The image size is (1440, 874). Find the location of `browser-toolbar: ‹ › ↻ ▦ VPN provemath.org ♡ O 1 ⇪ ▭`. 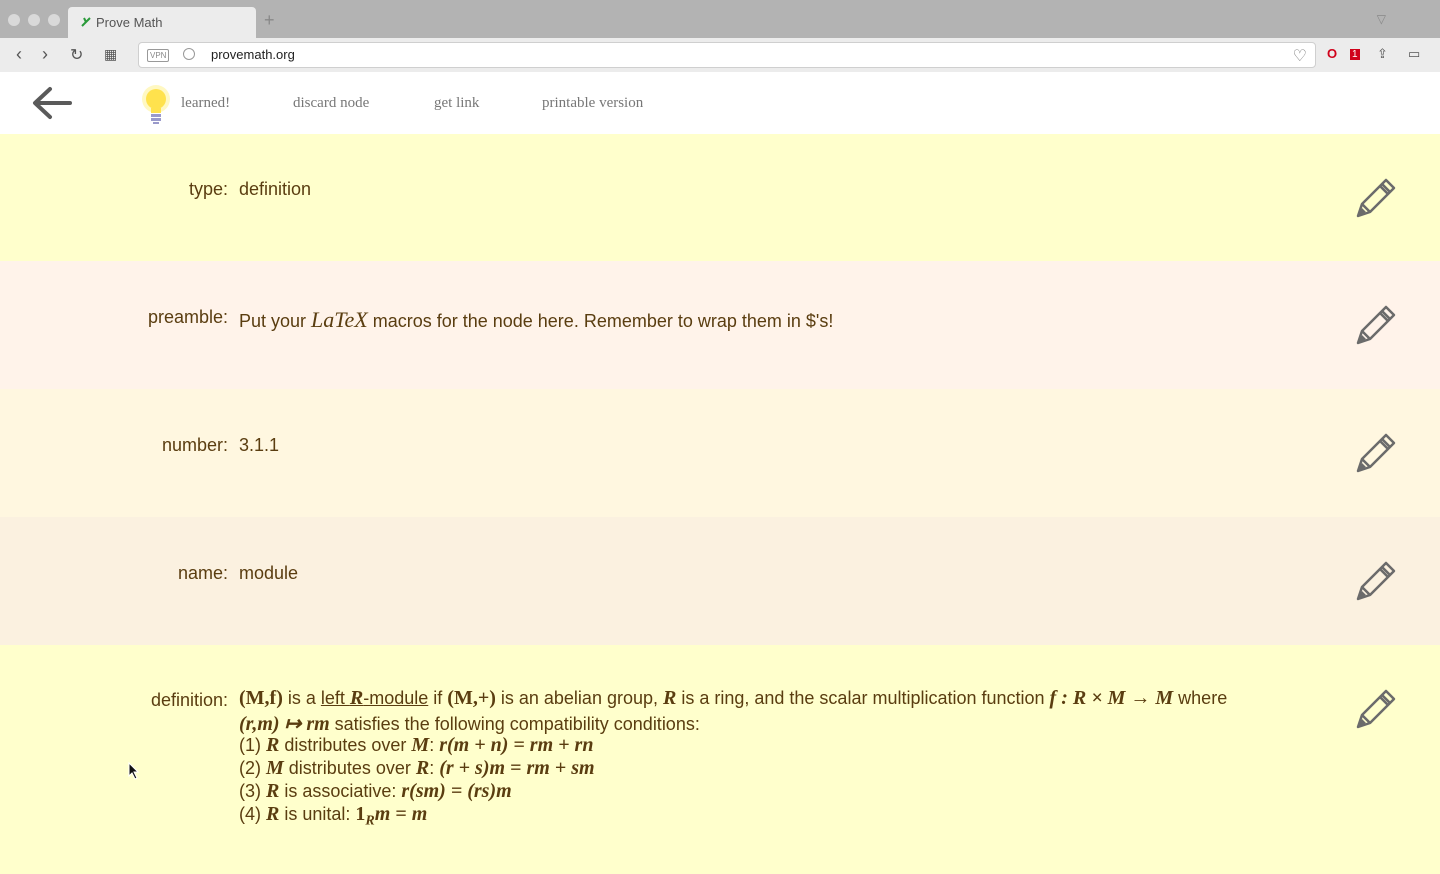

browser-toolbar: ‹ › ↻ ▦ VPN provemath.org ♡ O 1 ⇪ ▭ is located at coordinates (720, 55).